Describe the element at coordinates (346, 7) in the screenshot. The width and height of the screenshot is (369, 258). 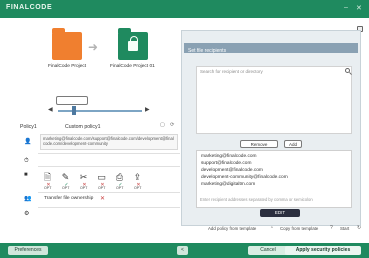
I see `minimize-button: –` at that location.